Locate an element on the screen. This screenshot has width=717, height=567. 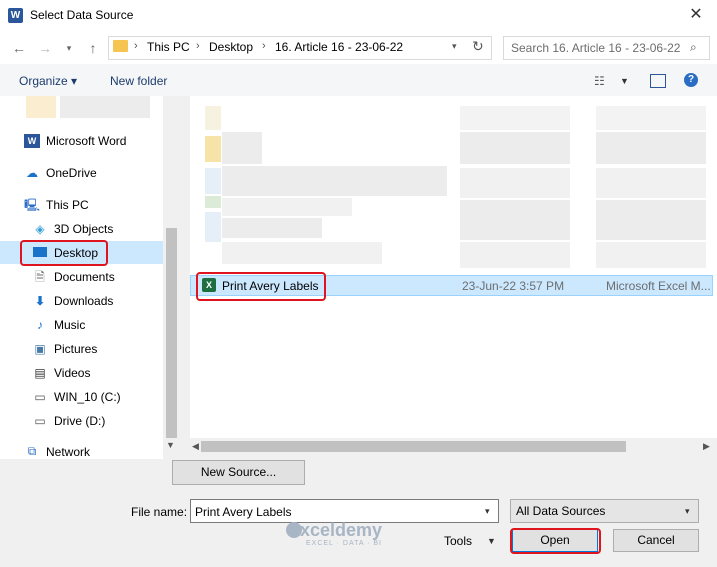
nav-item-downloads: Downloads is located at coordinates (83, 301).